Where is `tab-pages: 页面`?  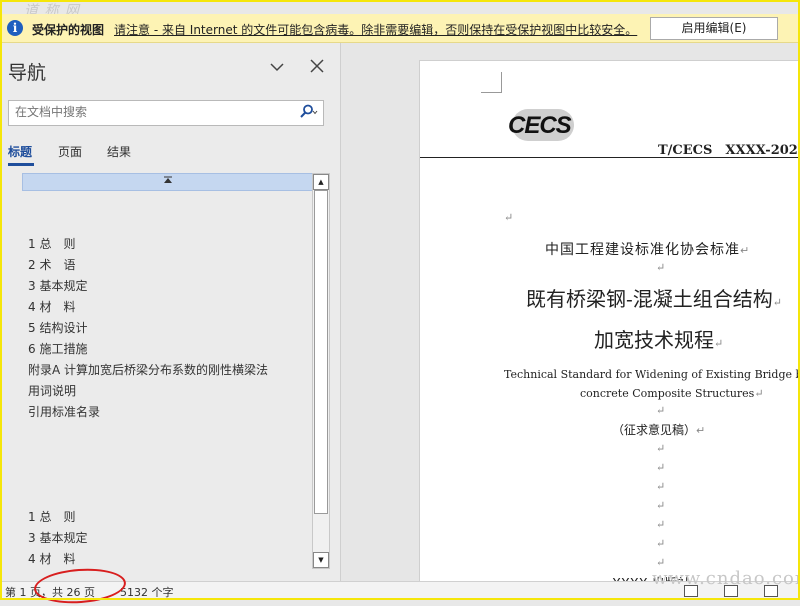
tab-pages: 页面 is located at coordinates (70, 151).